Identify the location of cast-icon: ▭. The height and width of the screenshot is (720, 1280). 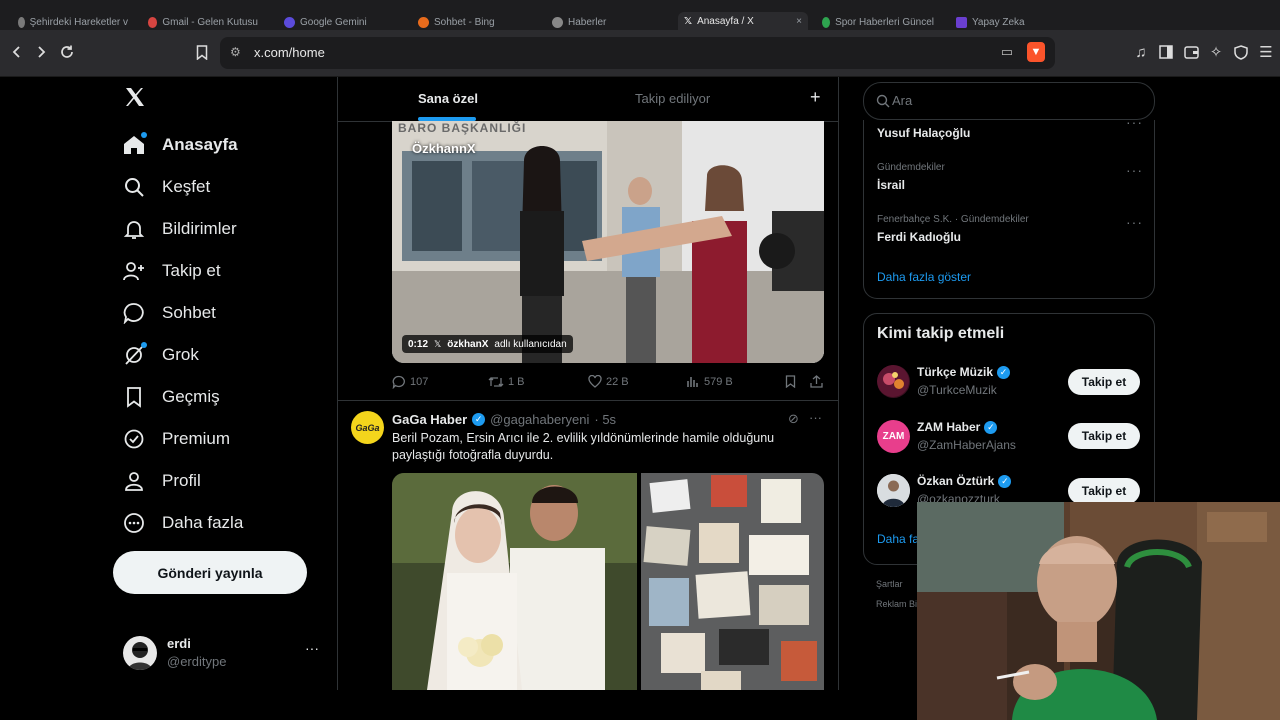
(1007, 52).